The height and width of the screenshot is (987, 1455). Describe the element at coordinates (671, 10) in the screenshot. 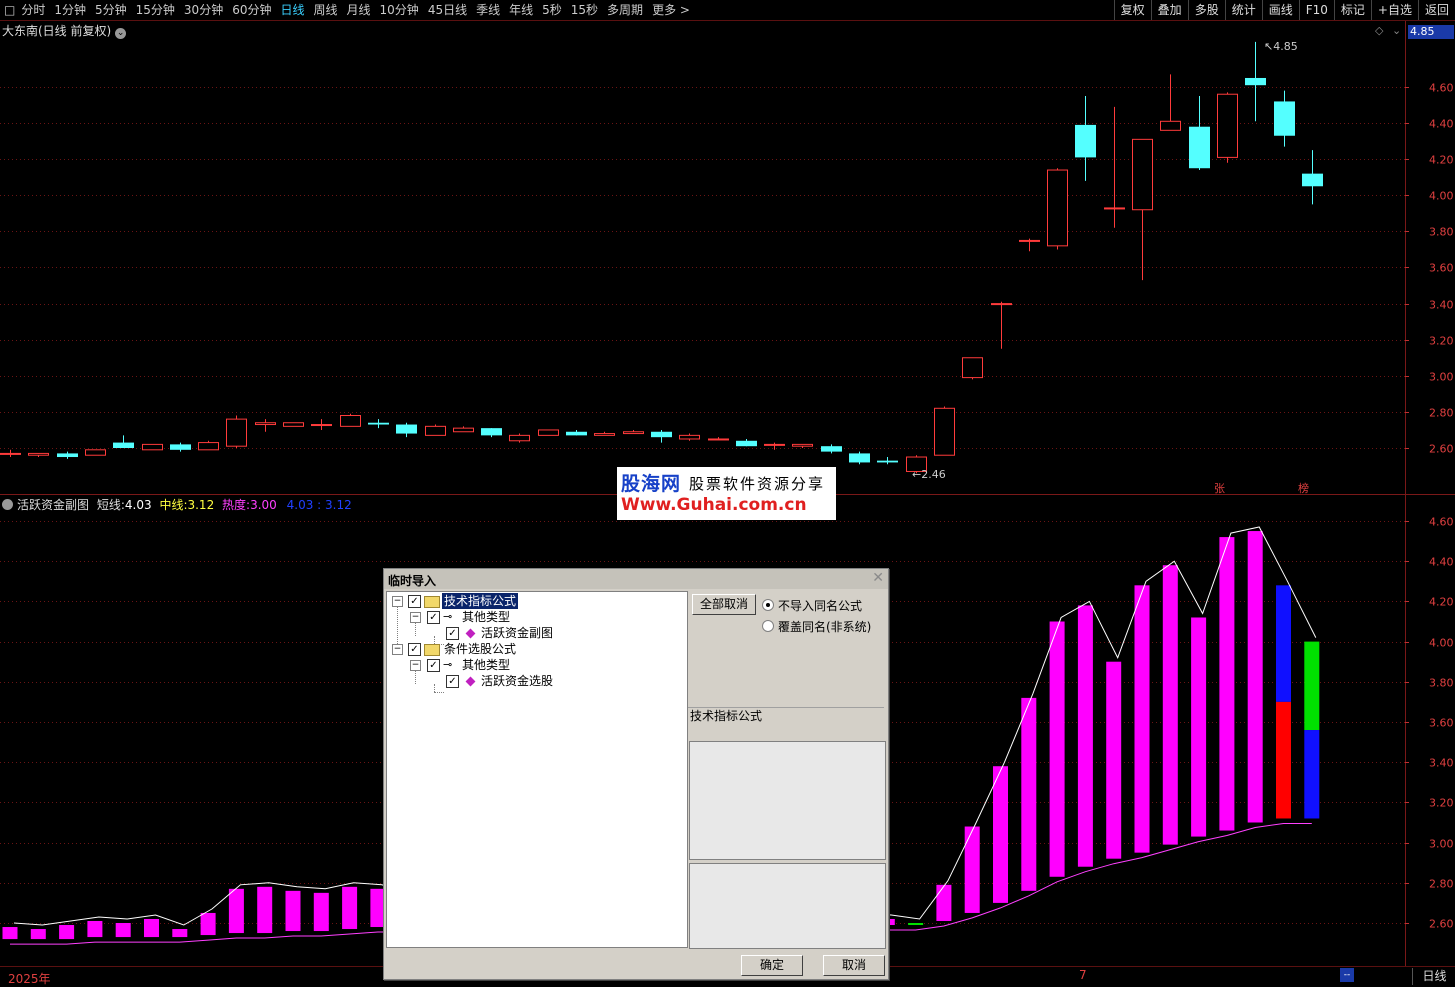

I see `period-tab-16: 更多 >` at that location.